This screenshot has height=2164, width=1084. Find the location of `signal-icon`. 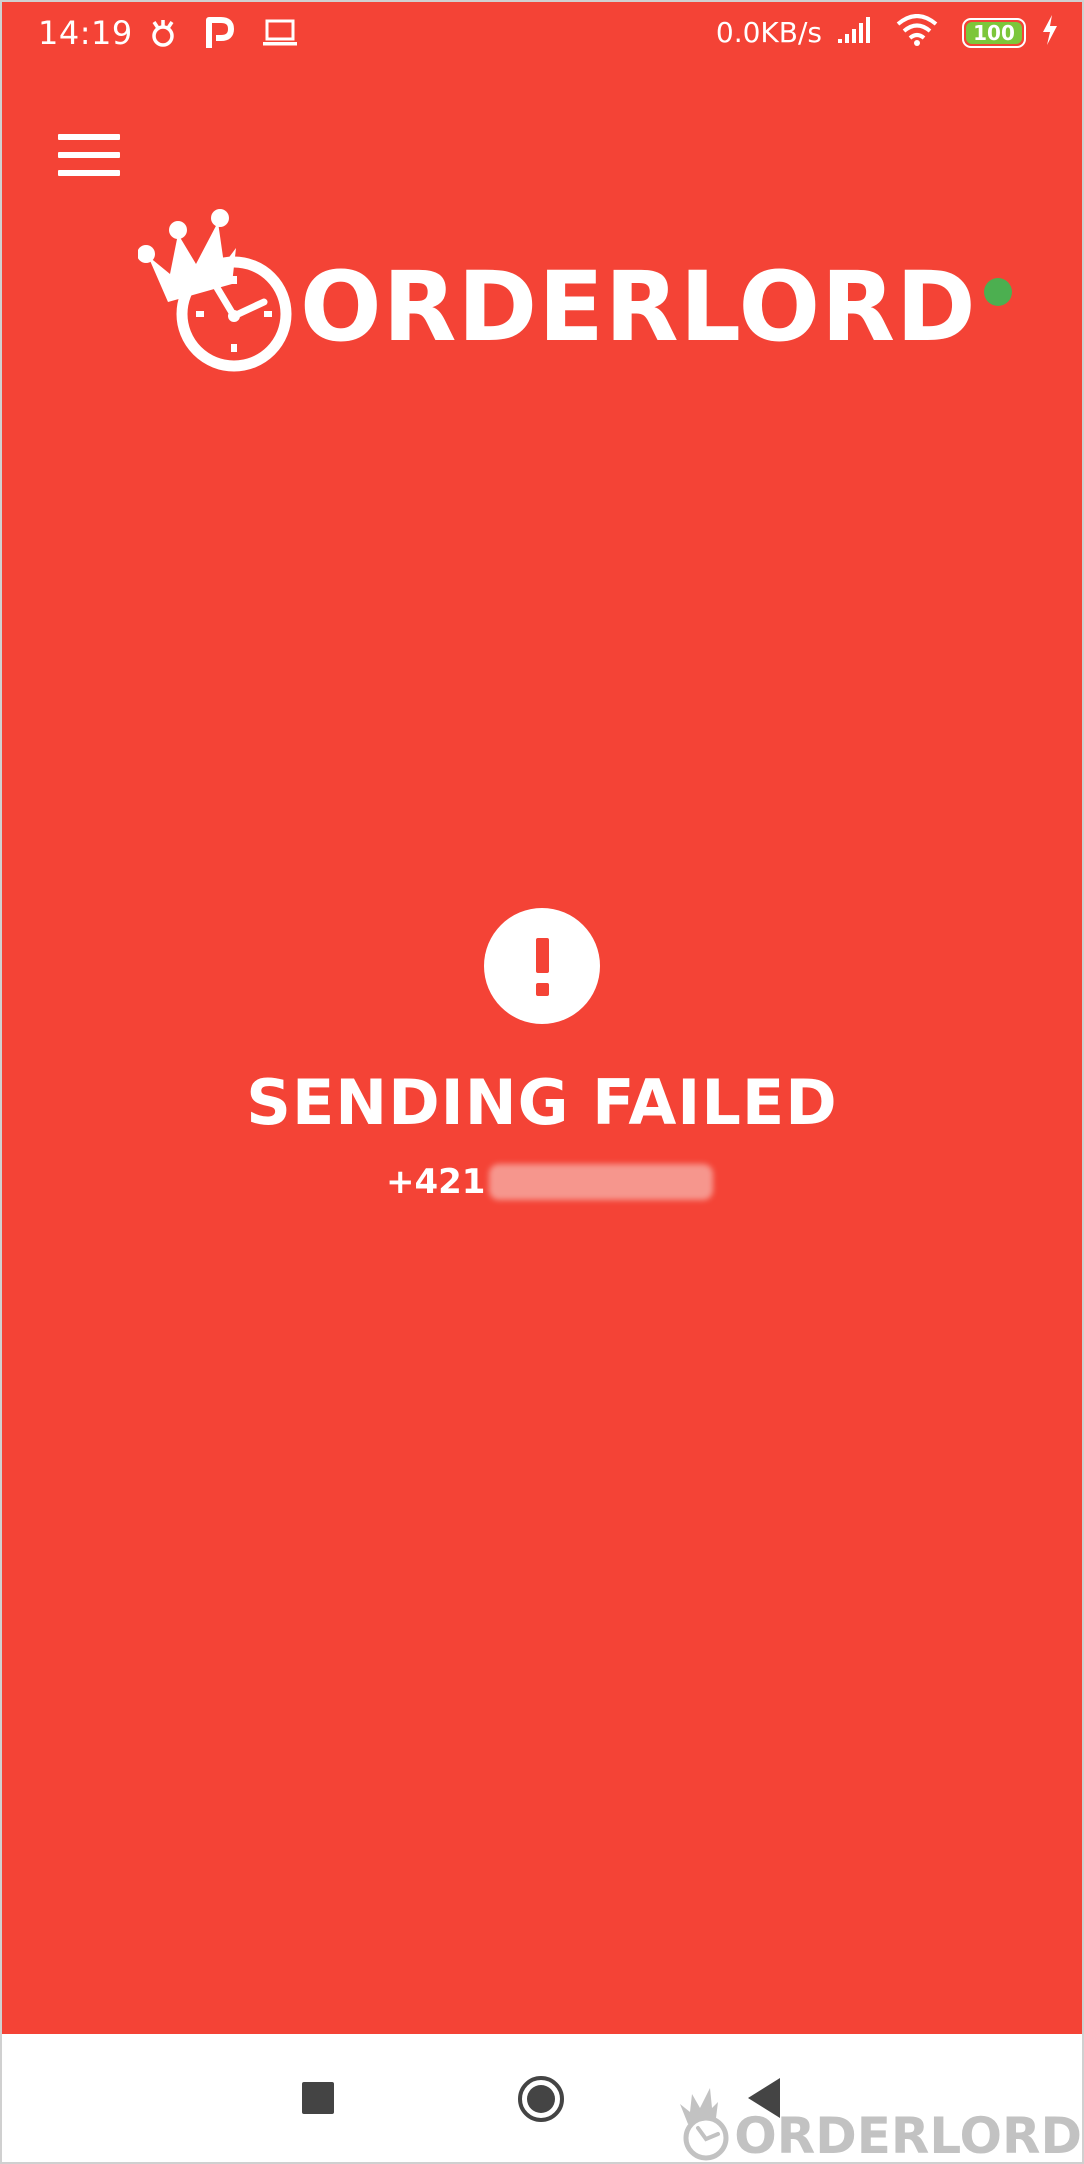

signal-icon is located at coordinates (854, 32).